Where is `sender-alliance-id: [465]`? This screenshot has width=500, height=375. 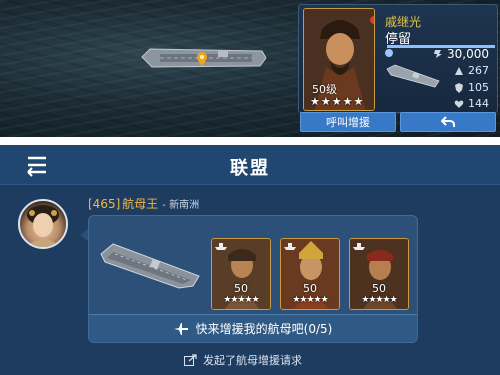 sender-alliance-id: [465] is located at coordinates (104, 204).